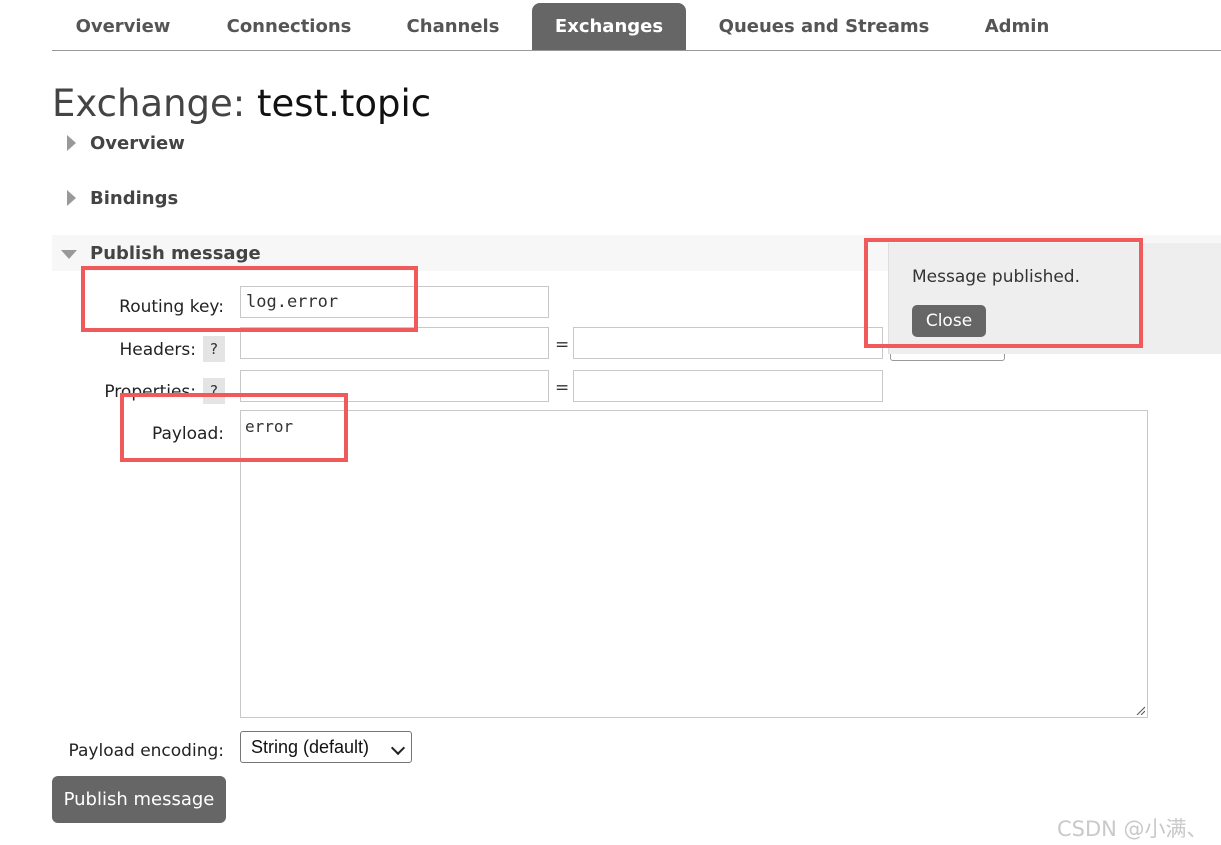 The image size is (1221, 845). What do you see at coordinates (1140, 710) in the screenshot?
I see `resize-grip-icon` at bounding box center [1140, 710].